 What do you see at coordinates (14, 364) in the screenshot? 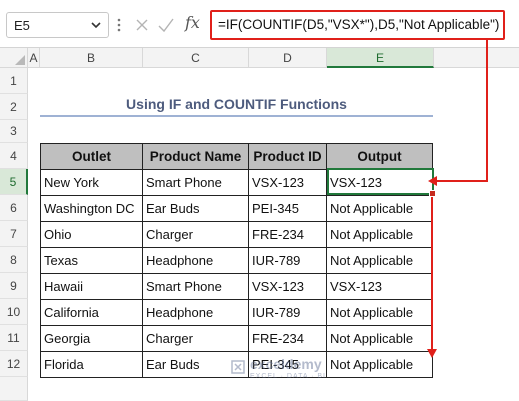
I see `row-header-12: 12` at bounding box center [14, 364].